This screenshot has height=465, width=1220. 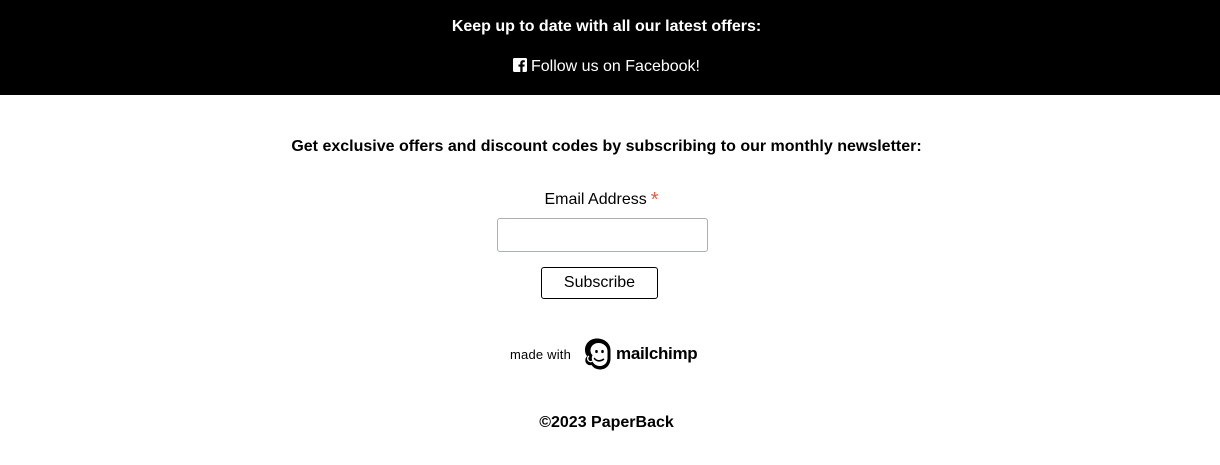 What do you see at coordinates (520, 65) in the screenshot?
I see `facebook-icon` at bounding box center [520, 65].